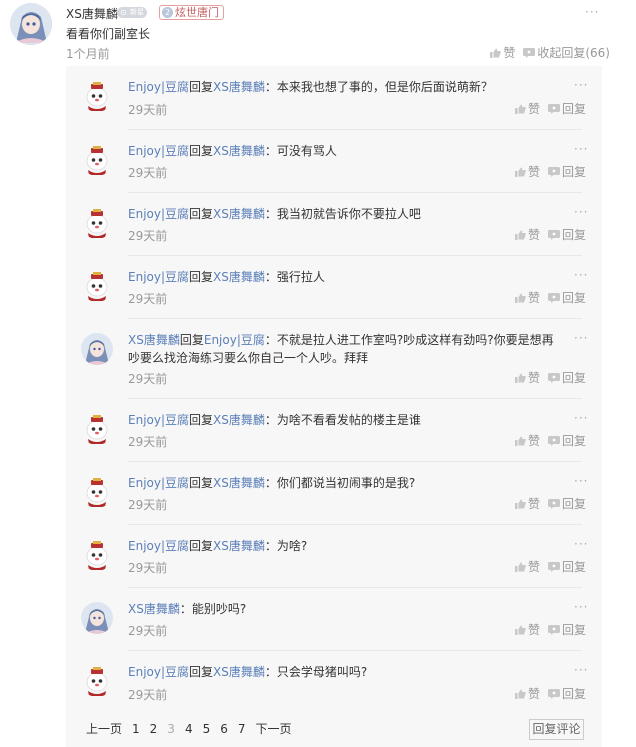 This screenshot has width=636, height=747. I want to click on reply-time: 29天前, so click(148, 299).